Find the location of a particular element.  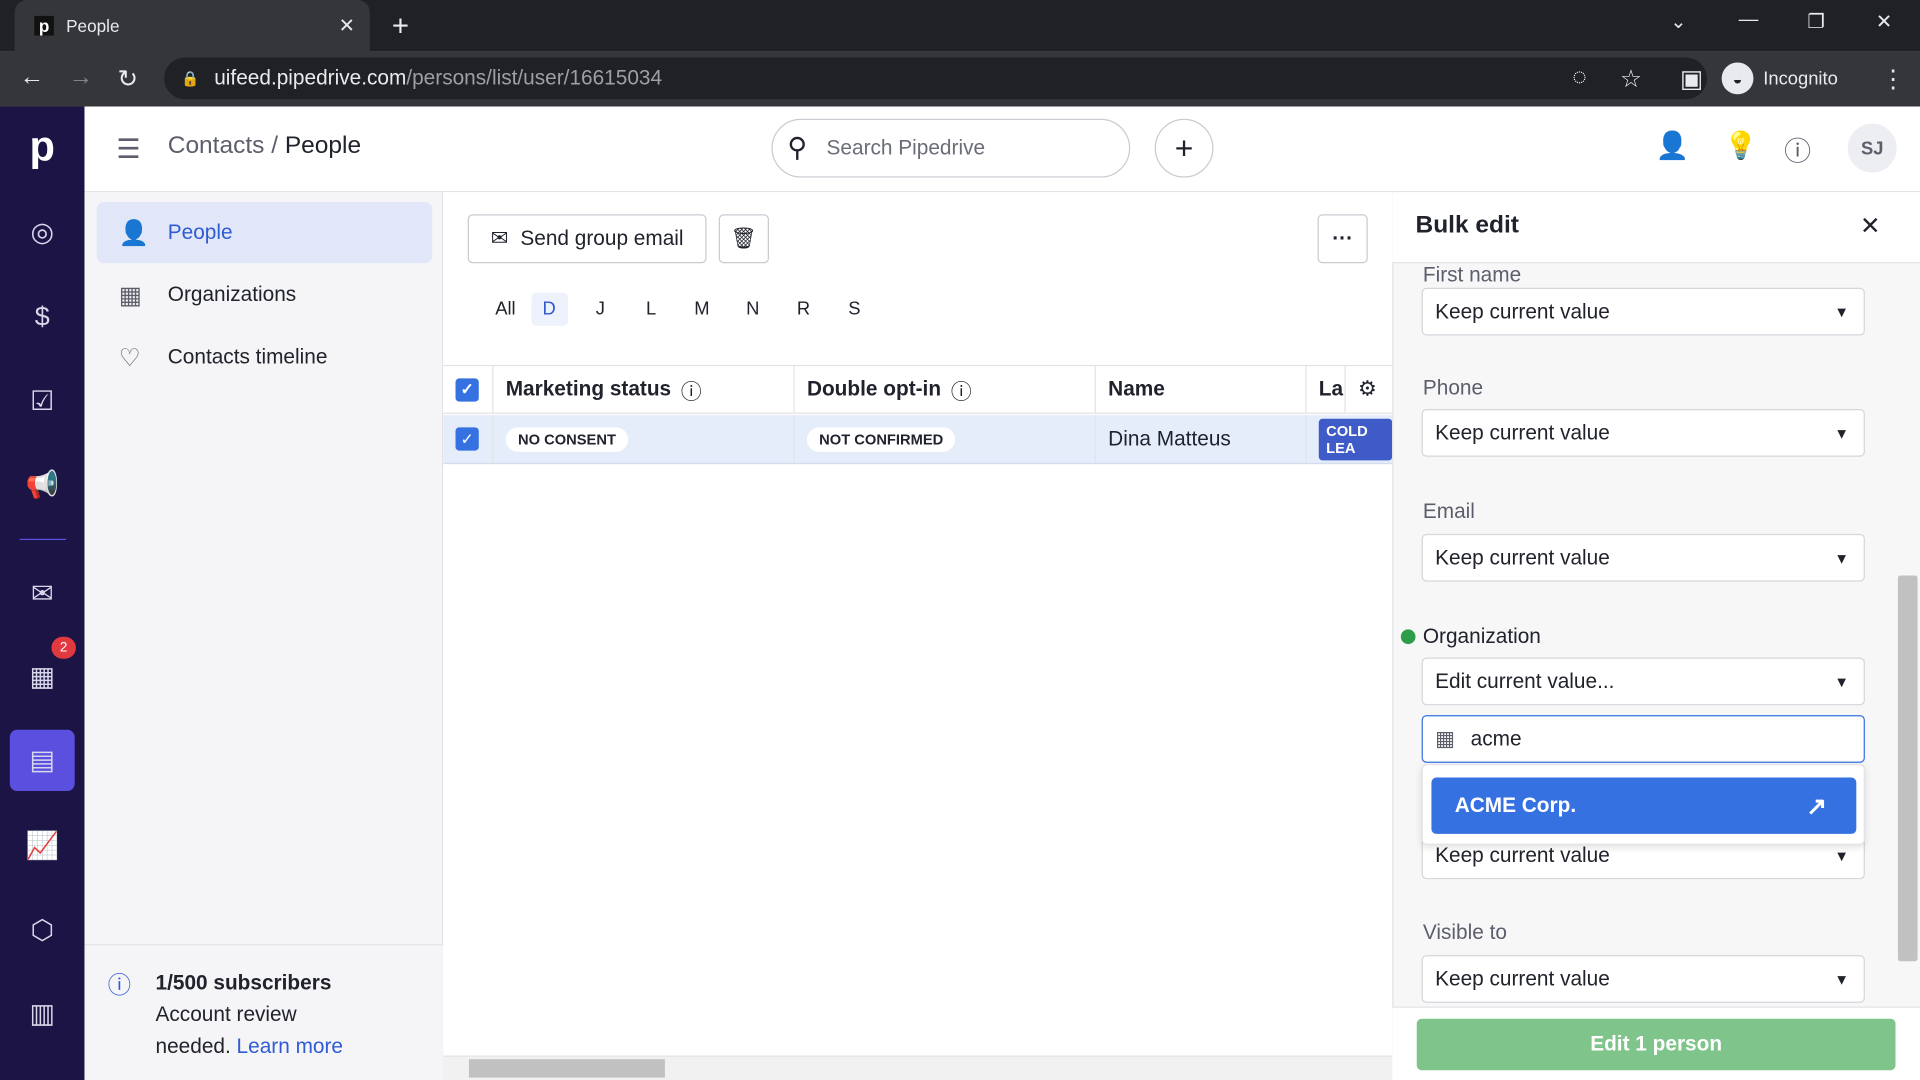

name-cell: Dina Matteus is located at coordinates (1201, 439).